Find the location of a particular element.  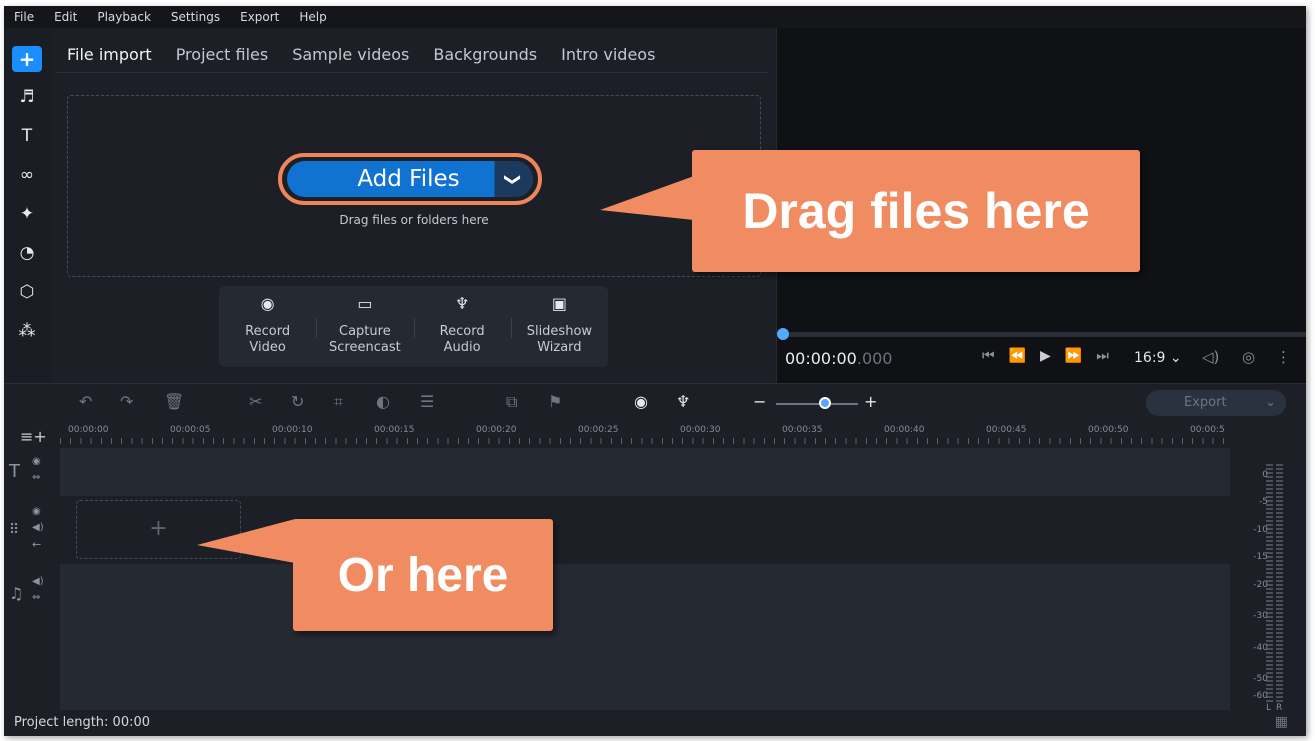

capture-screencast-button: ▭ Capture Screencast is located at coordinates (364, 326).